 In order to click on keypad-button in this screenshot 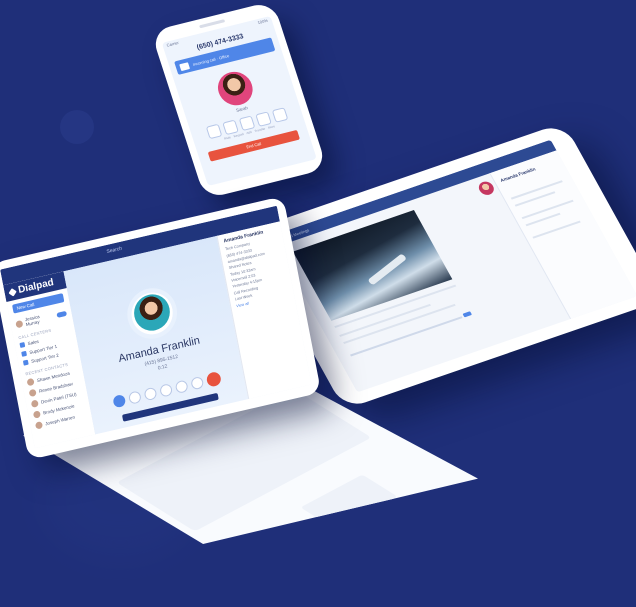, I will do `click(150, 394)`.